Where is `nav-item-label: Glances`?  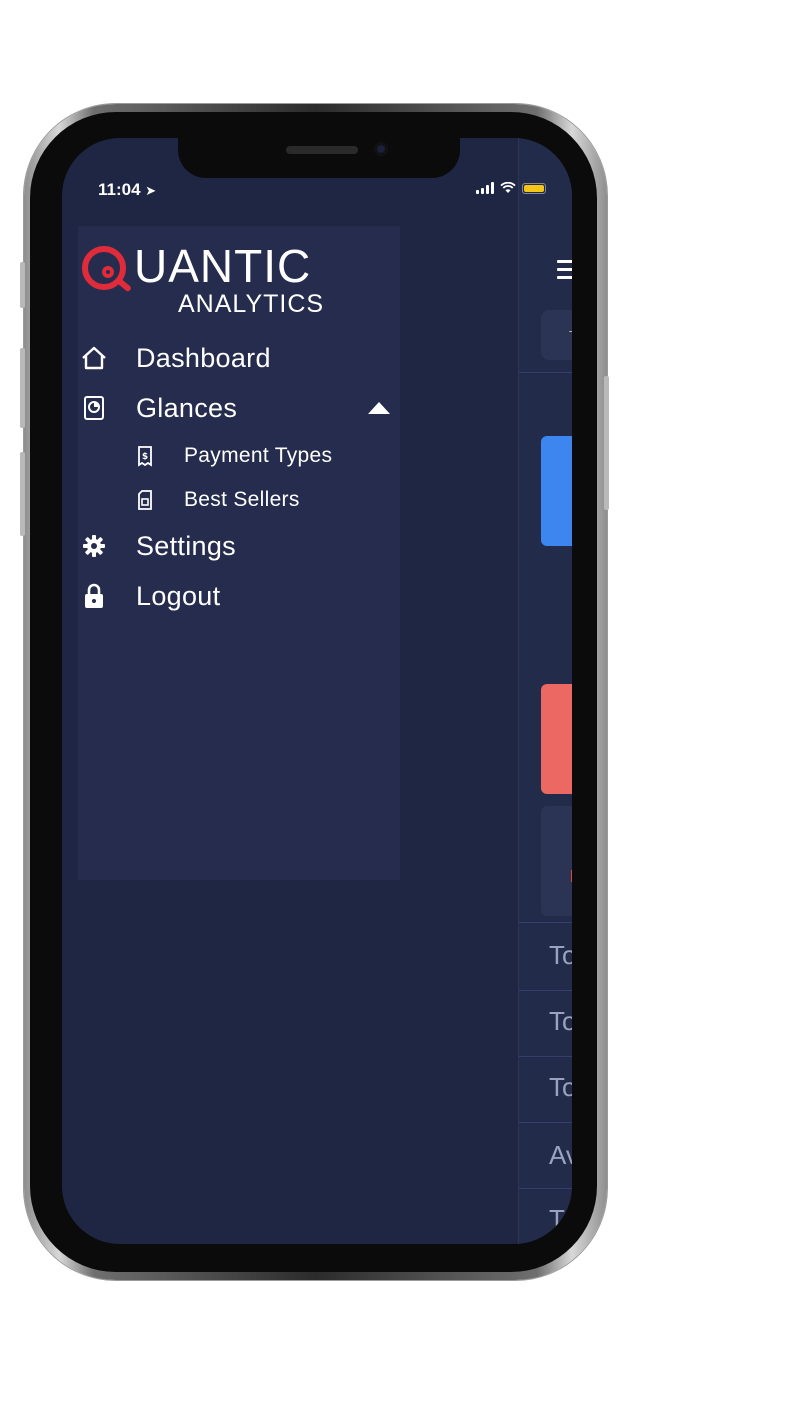
nav-item-label: Glances is located at coordinates (187, 407).